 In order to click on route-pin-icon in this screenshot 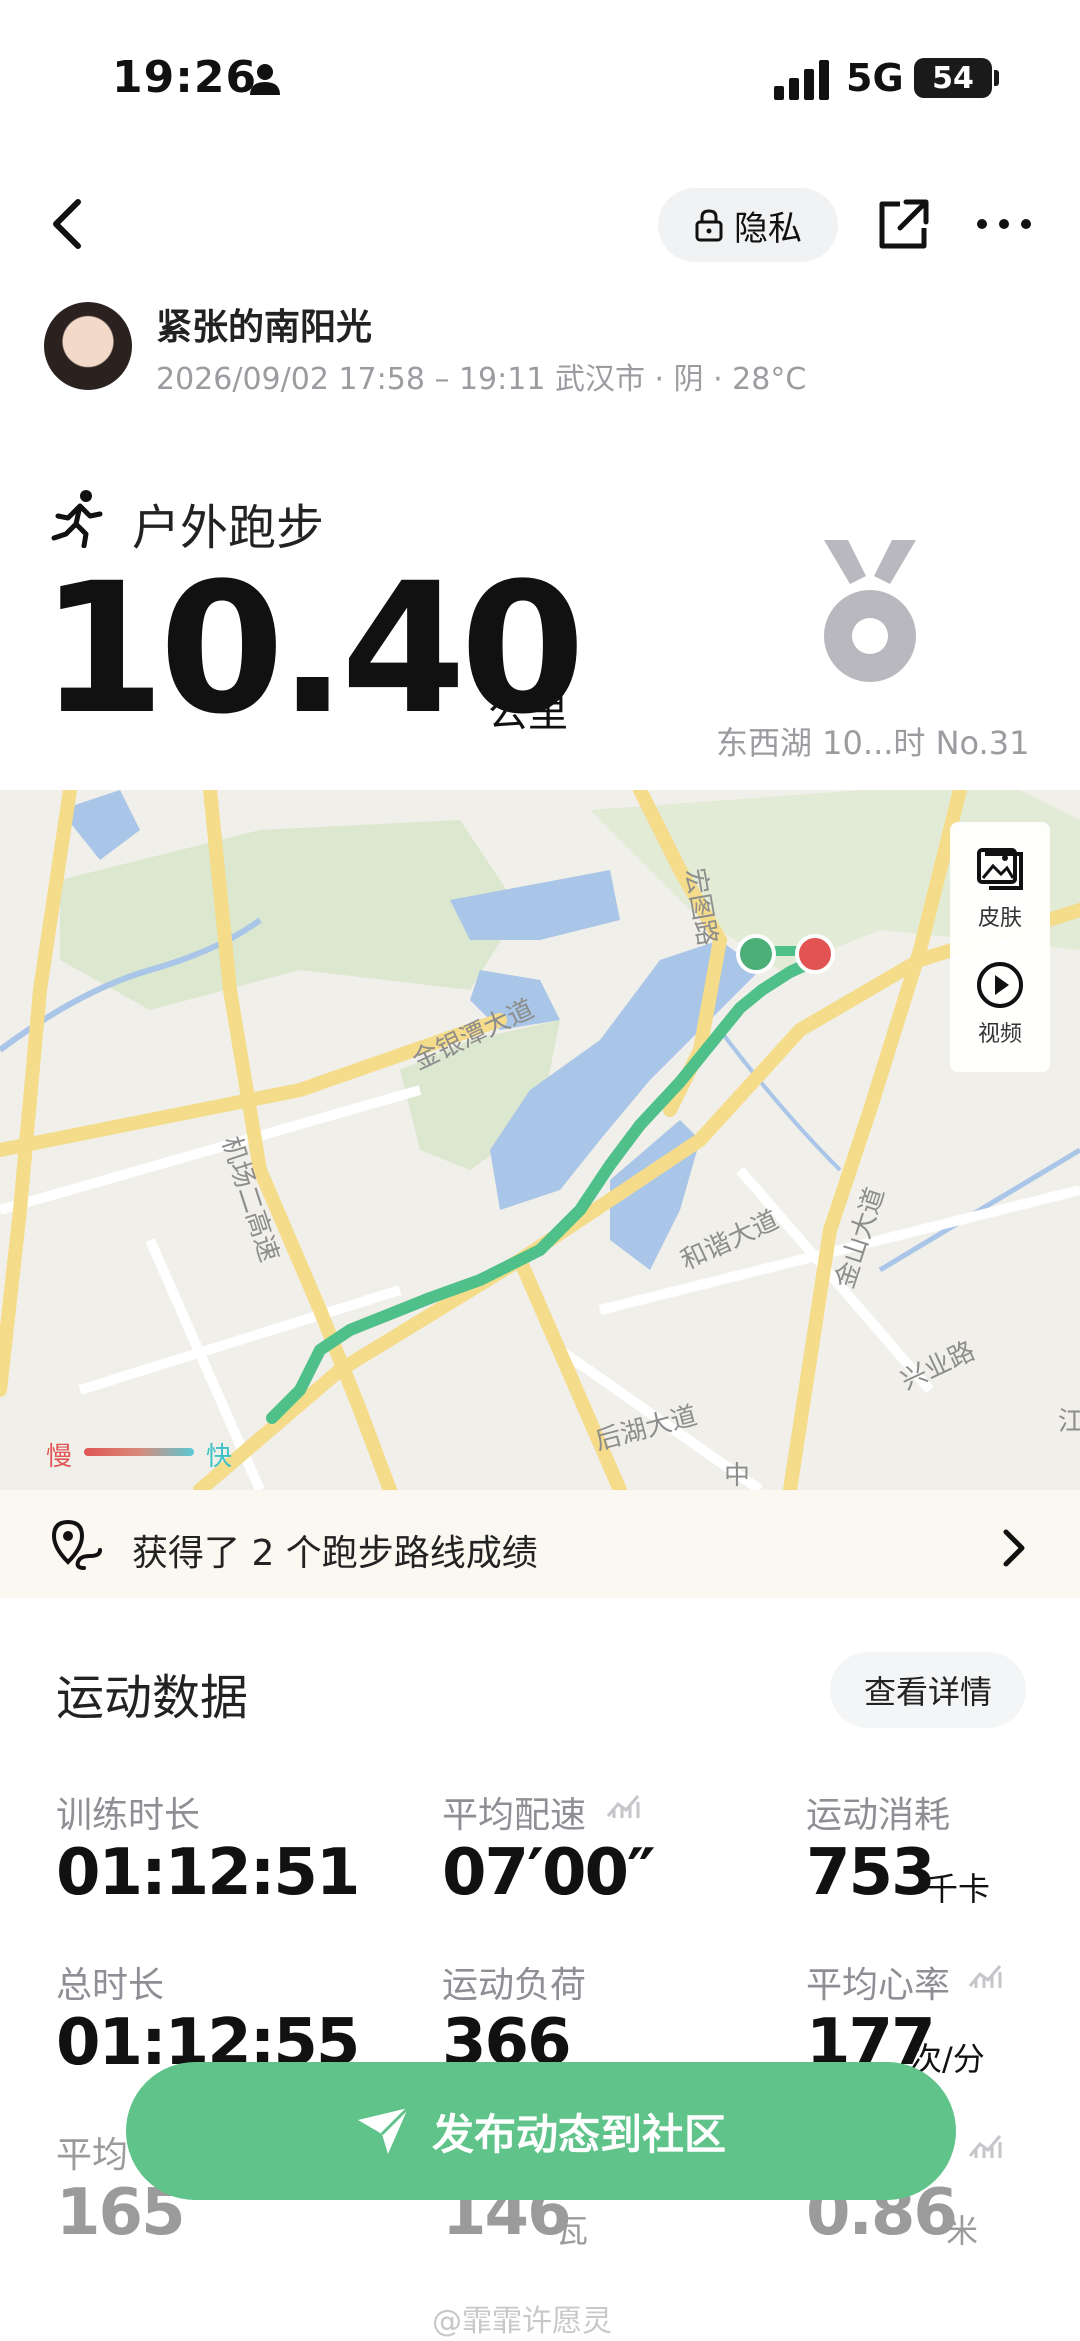, I will do `click(76, 1544)`.